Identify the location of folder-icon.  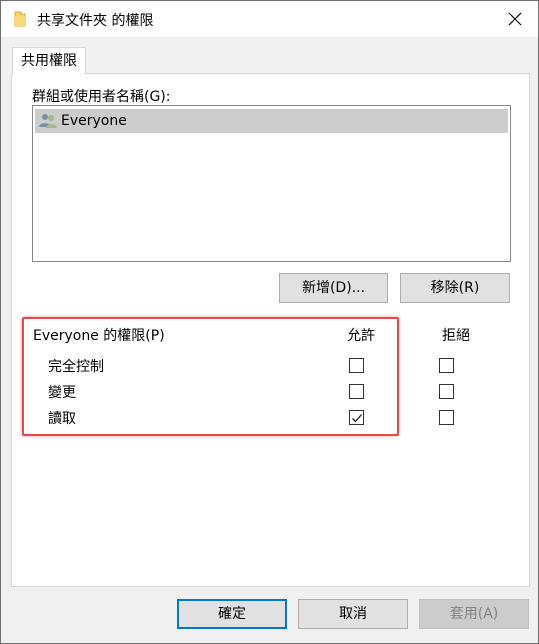
(20, 19).